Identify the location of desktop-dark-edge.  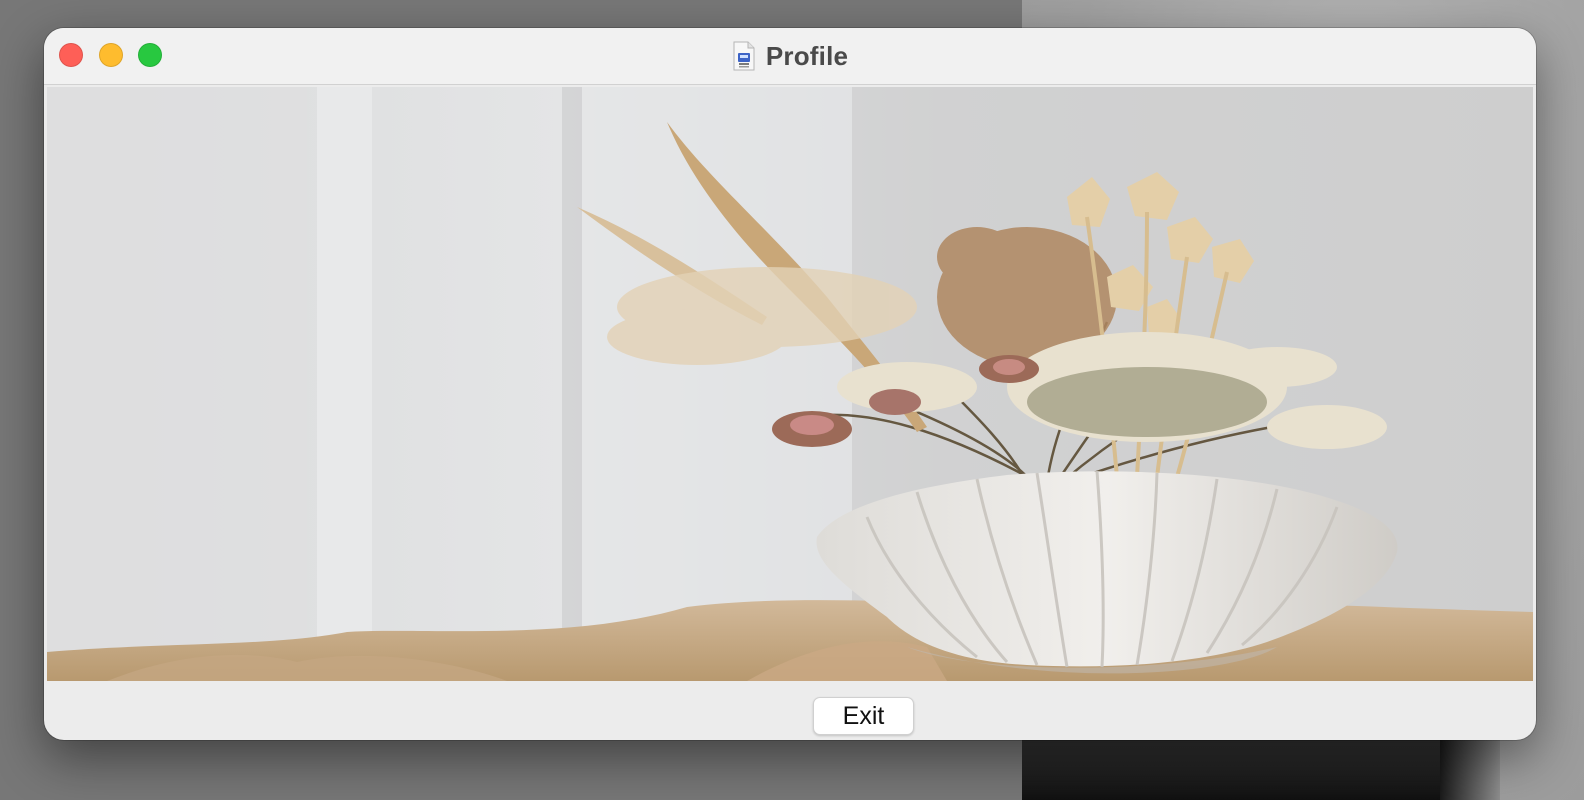
(1470, 770).